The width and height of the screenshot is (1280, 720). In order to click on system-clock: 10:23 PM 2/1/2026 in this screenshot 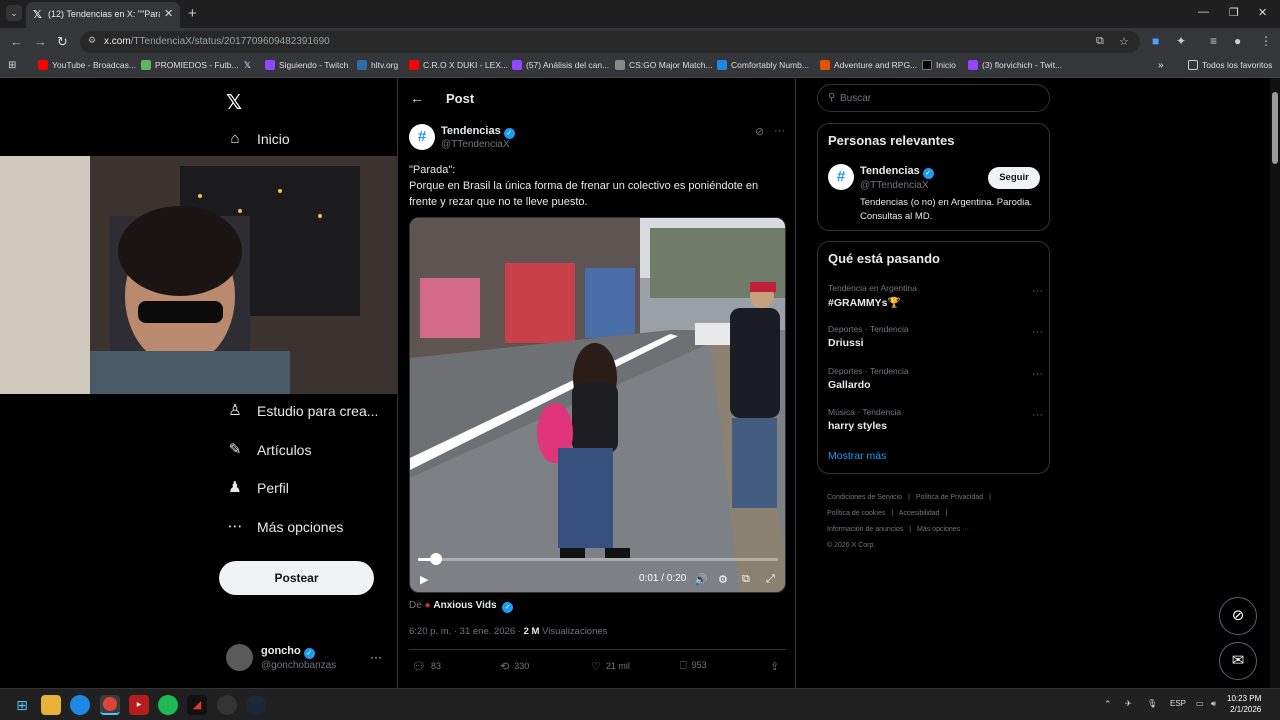, I will do `click(1244, 704)`.